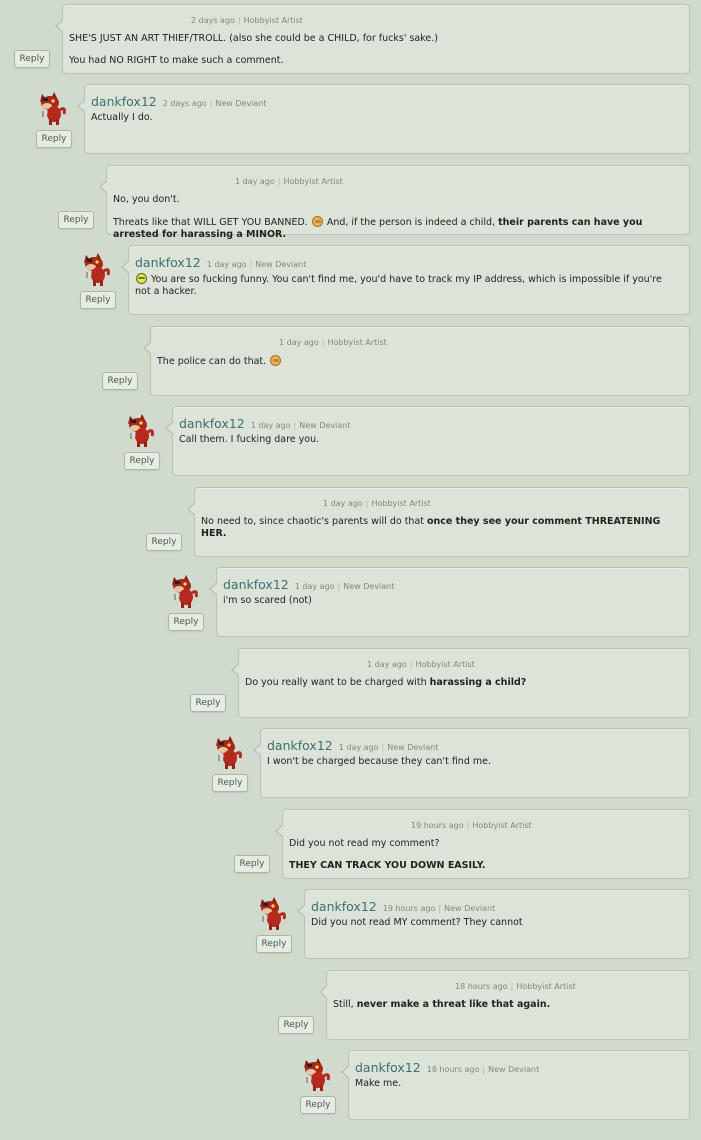 This screenshot has width=701, height=1140. I want to click on comment-body: Make me., so click(512, 1089).